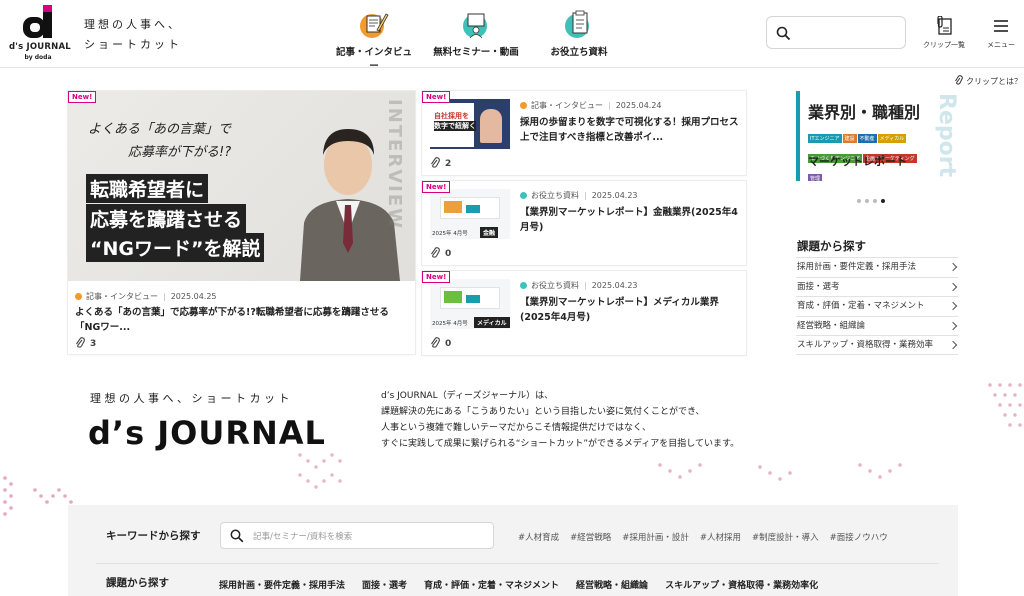 The height and width of the screenshot is (596, 1024). Describe the element at coordinates (37, 21) in the screenshot. I see `logo-d-icon` at that location.